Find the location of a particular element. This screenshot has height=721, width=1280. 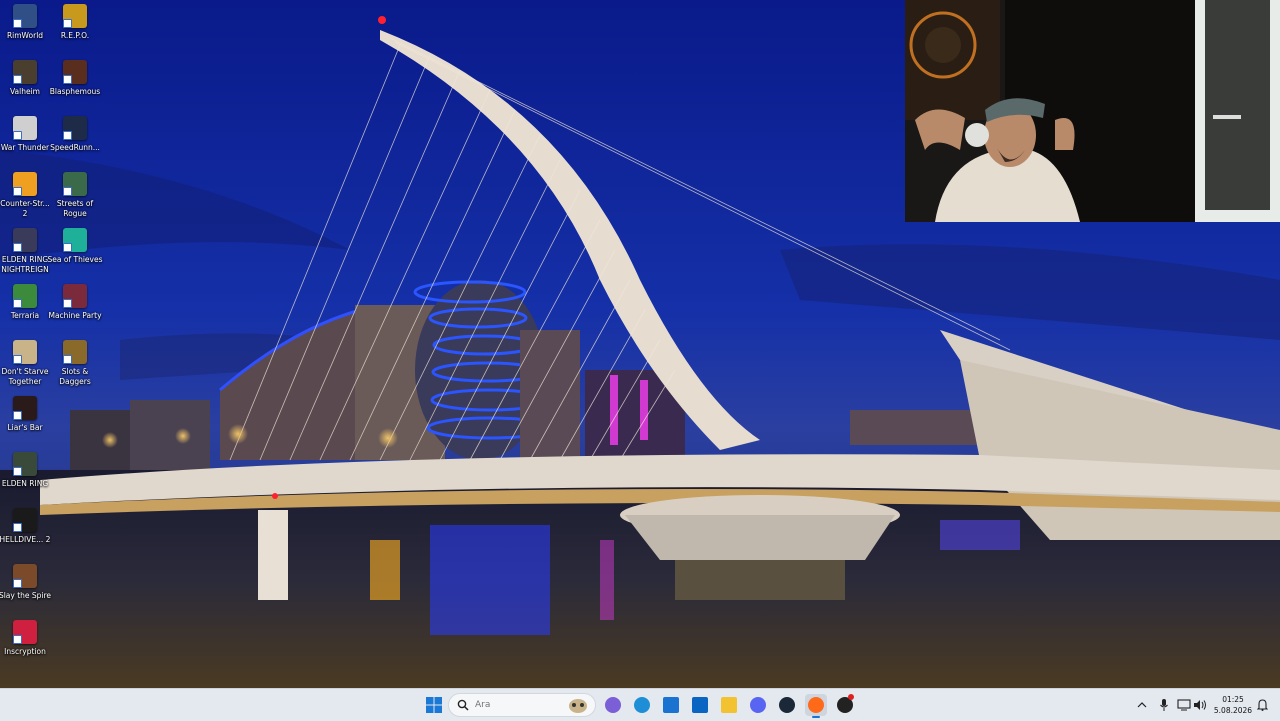

windows-logo-icon is located at coordinates (434, 705).